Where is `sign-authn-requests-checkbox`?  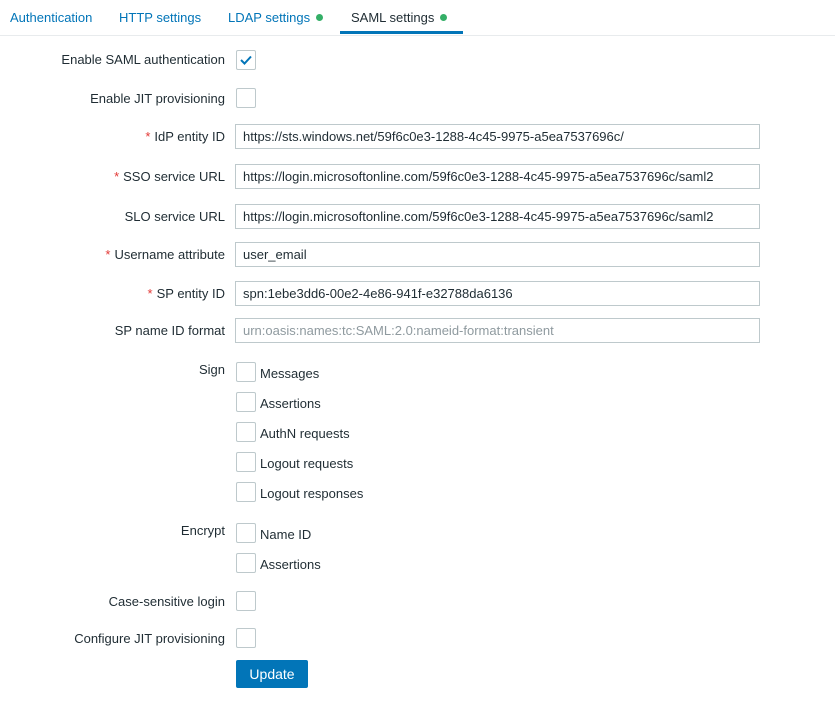 sign-authn-requests-checkbox is located at coordinates (246, 432).